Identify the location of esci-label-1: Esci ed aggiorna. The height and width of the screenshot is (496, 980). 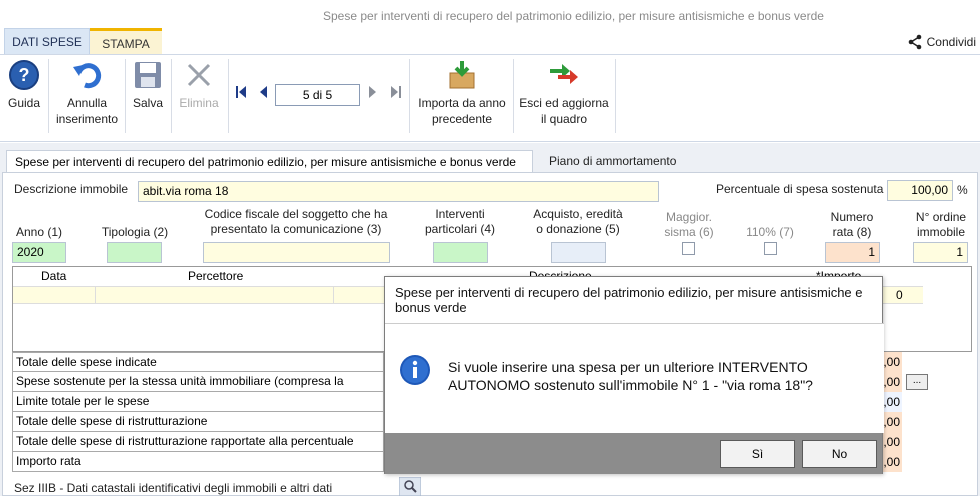
(564, 103).